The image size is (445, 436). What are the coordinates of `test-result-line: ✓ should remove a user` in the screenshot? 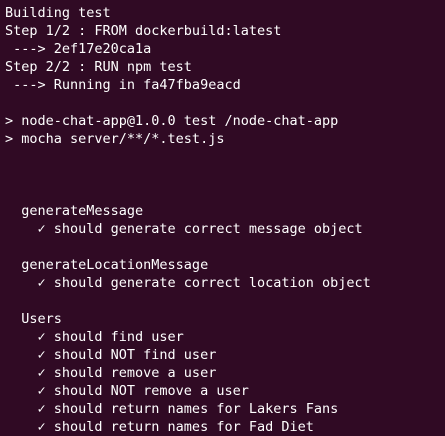 It's located at (111, 373).